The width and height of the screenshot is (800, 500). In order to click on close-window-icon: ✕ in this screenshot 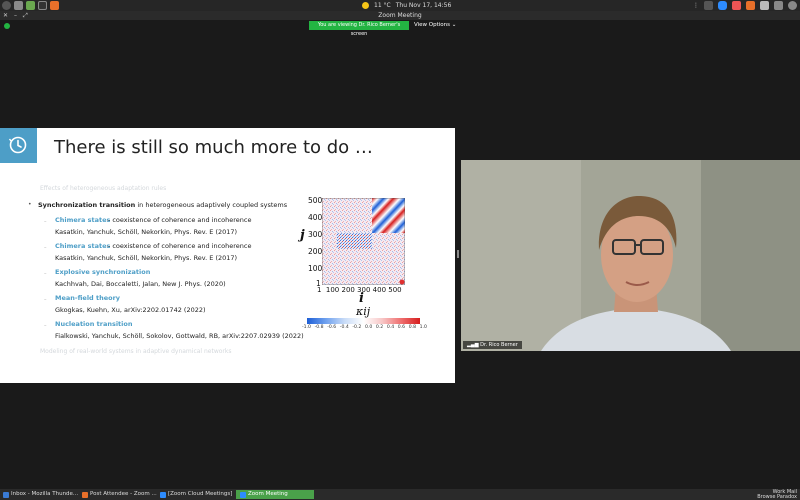, I will do `click(5, 15)`.